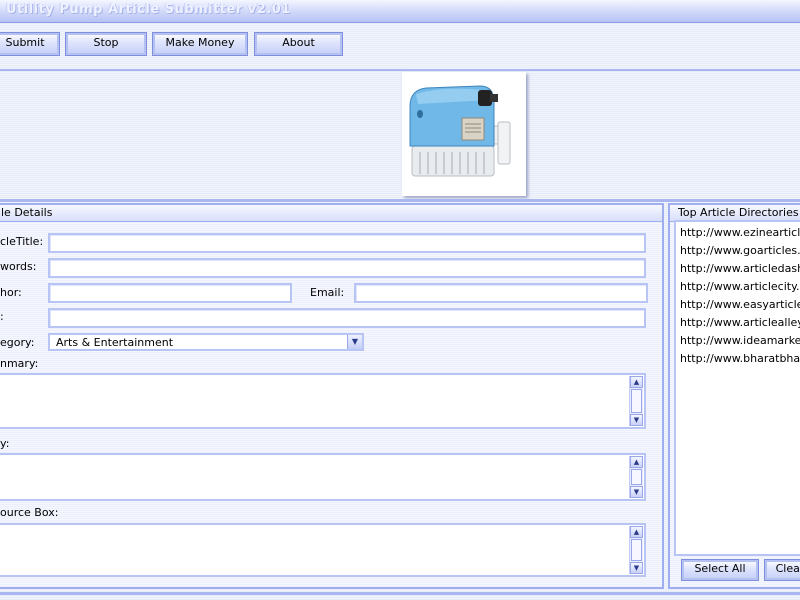 This screenshot has width=800, height=600. I want to click on summary-textarea: ▲ ▼, so click(323, 401).